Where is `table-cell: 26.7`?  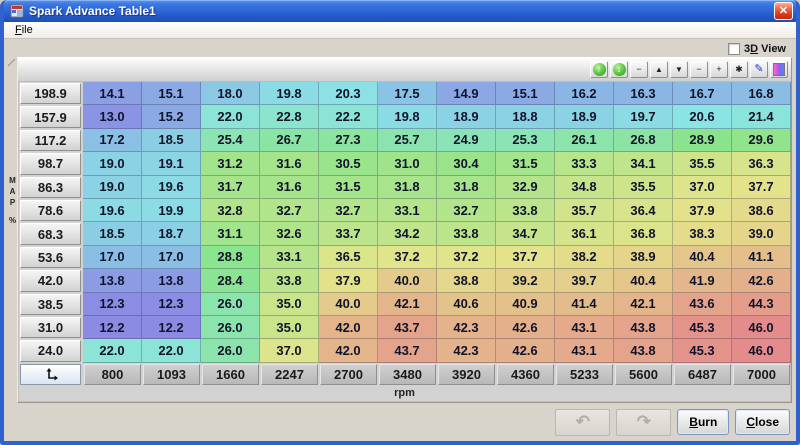
table-cell: 26.7 is located at coordinates (289, 140).